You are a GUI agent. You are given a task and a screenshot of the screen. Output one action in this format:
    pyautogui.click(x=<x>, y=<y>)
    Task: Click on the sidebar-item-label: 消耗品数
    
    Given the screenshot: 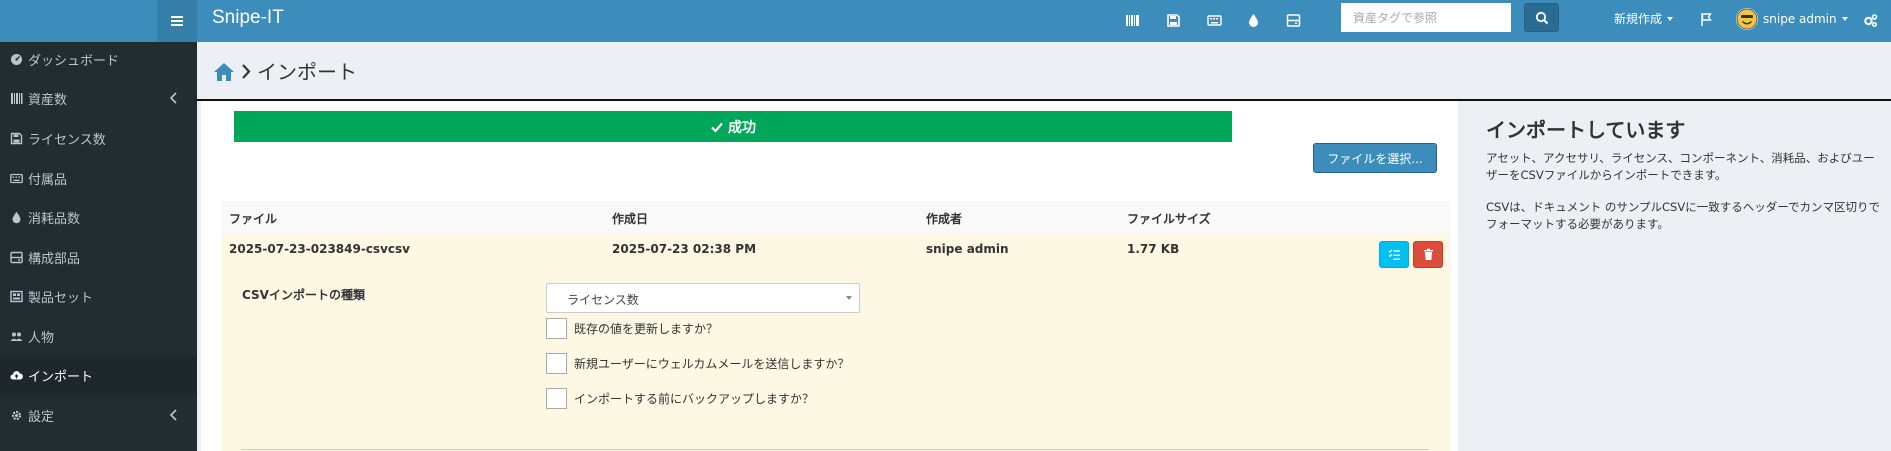 What is the action you would take?
    pyautogui.click(x=54, y=219)
    